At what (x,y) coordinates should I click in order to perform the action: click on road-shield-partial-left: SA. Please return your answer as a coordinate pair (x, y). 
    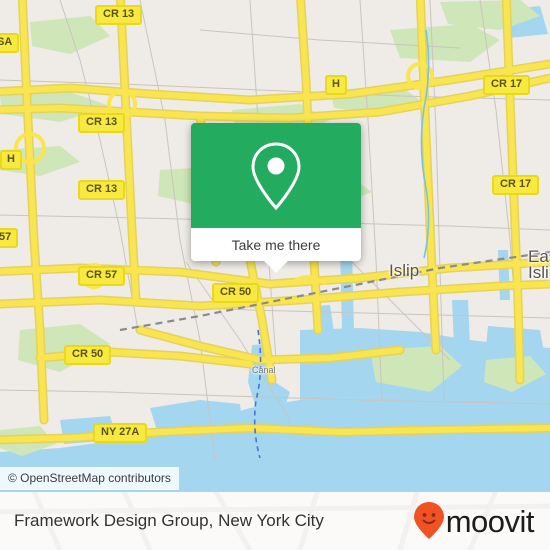
    Looking at the image, I should click on (10, 43).